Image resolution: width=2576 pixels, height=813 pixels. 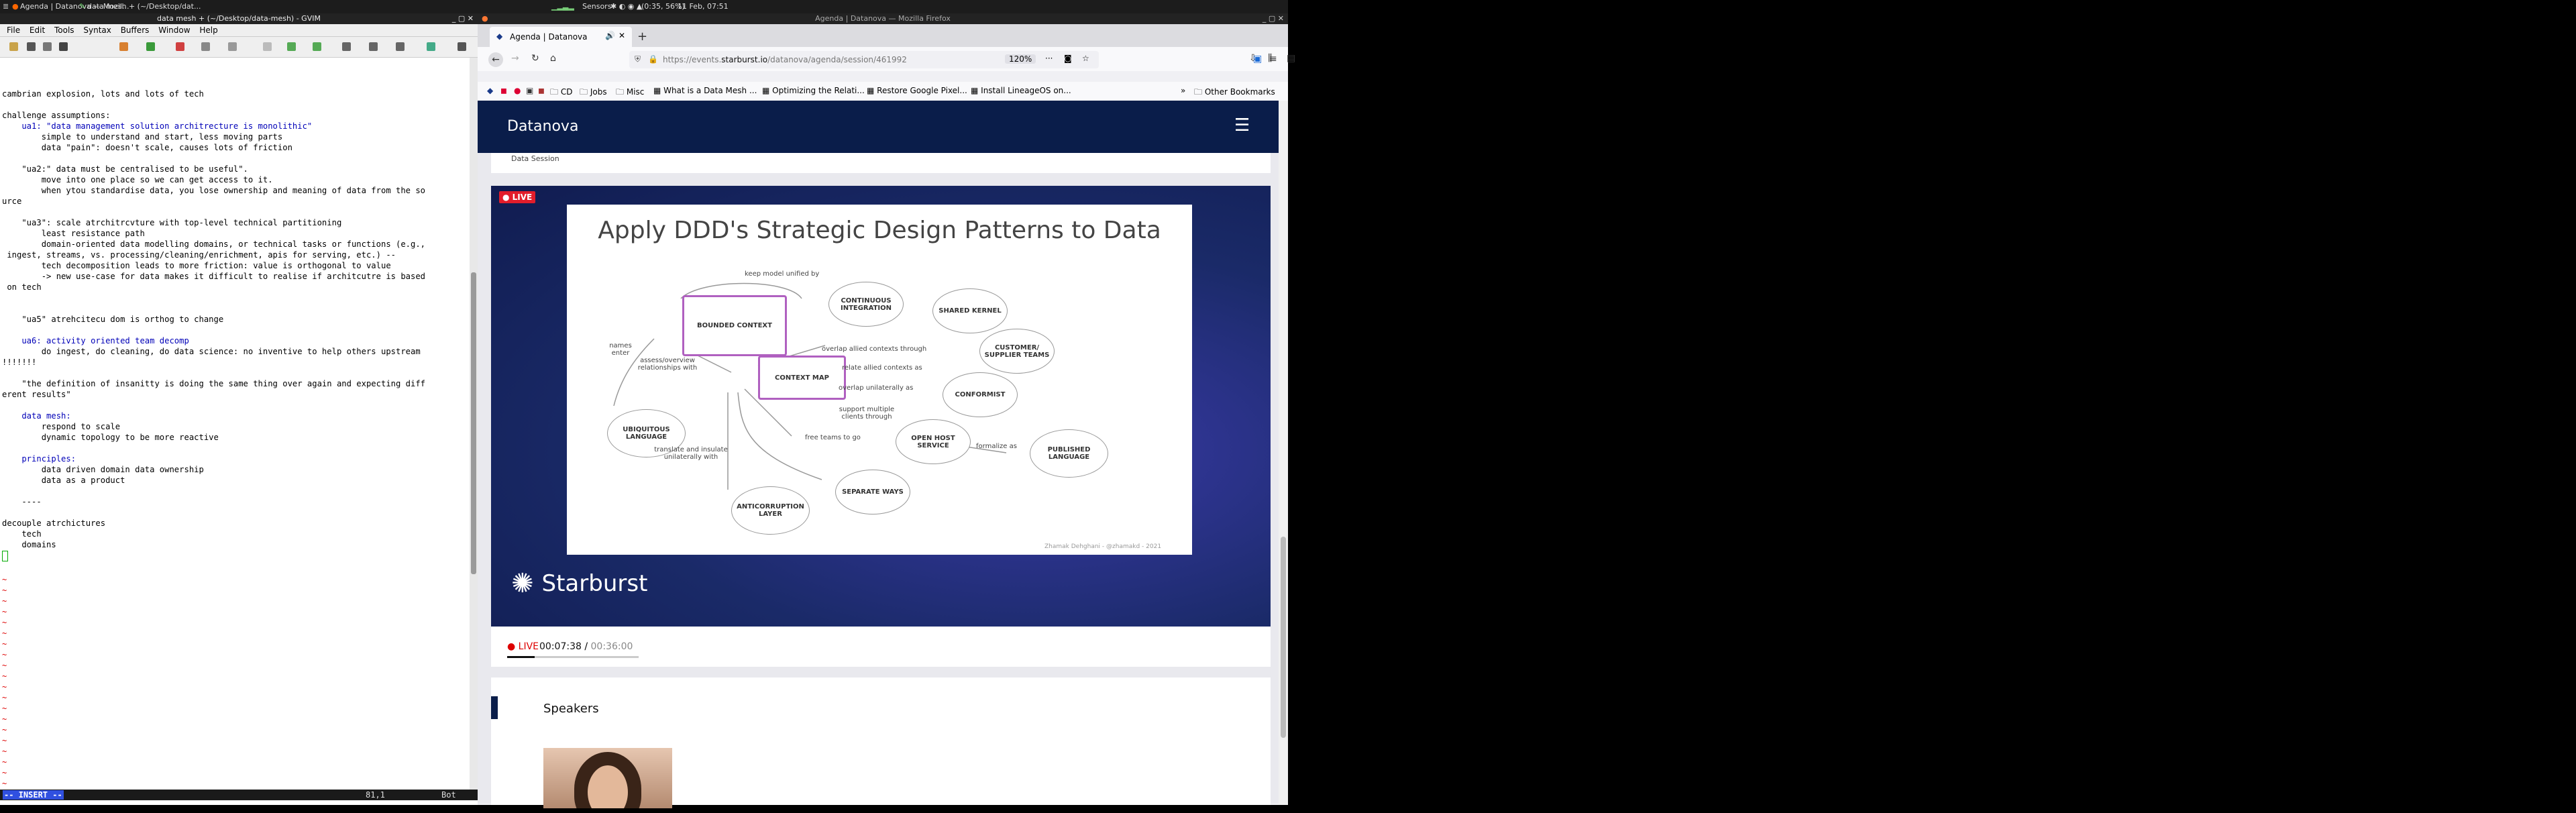 What do you see at coordinates (47, 46) in the screenshot?
I see `save-all-icon` at bounding box center [47, 46].